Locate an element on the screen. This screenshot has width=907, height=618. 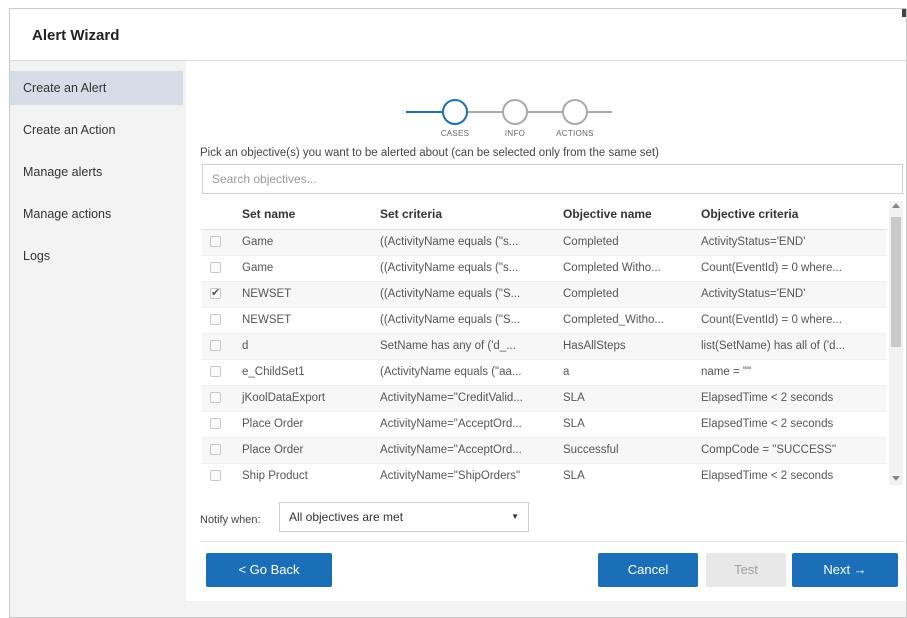
dialog-title: Alert Wizard is located at coordinates (76, 35).